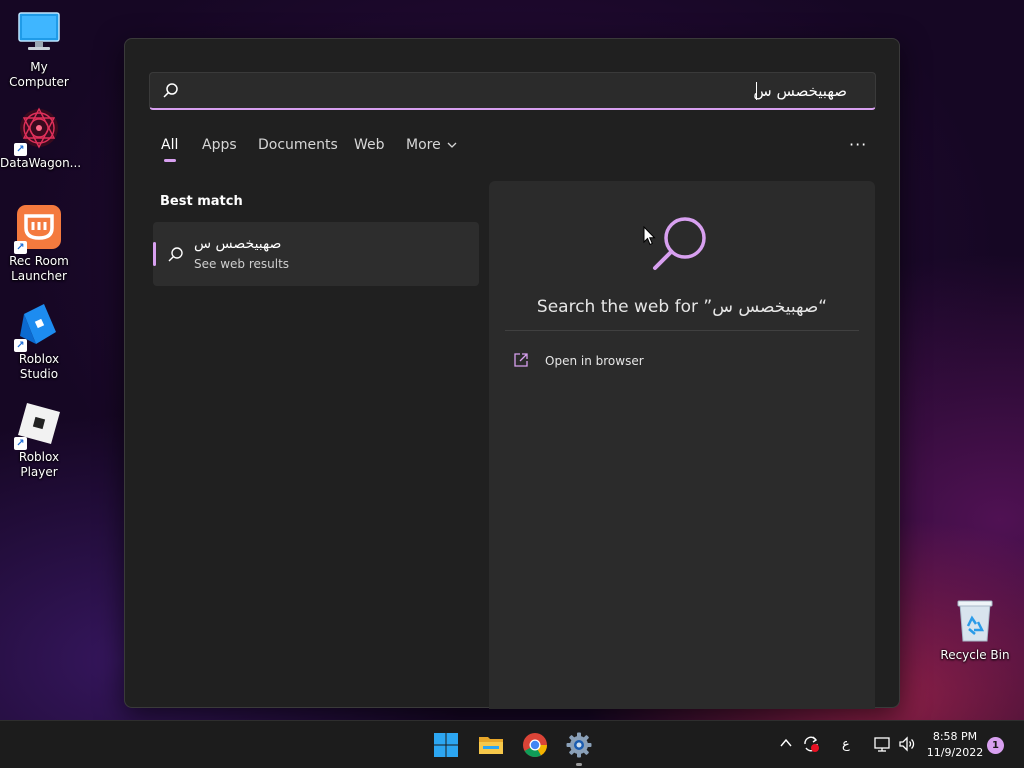  I want to click on volume-icon, so click(907, 746).